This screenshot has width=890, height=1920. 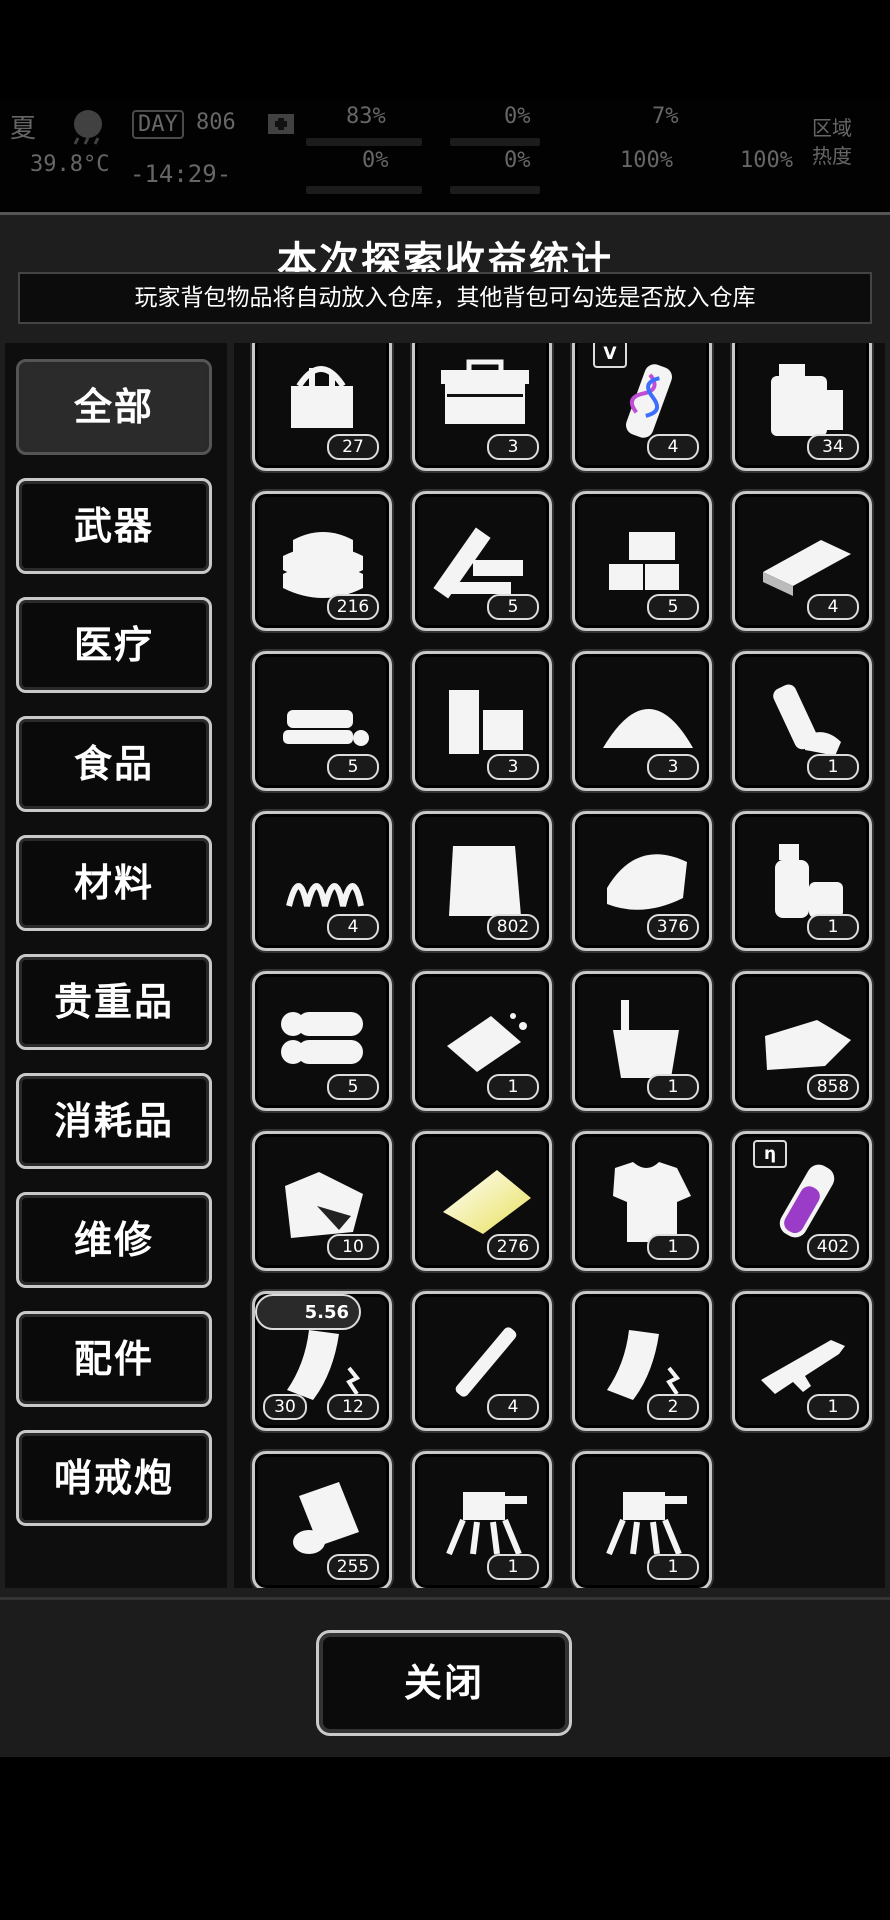 I want to click on weather-icon, so click(x=88, y=129).